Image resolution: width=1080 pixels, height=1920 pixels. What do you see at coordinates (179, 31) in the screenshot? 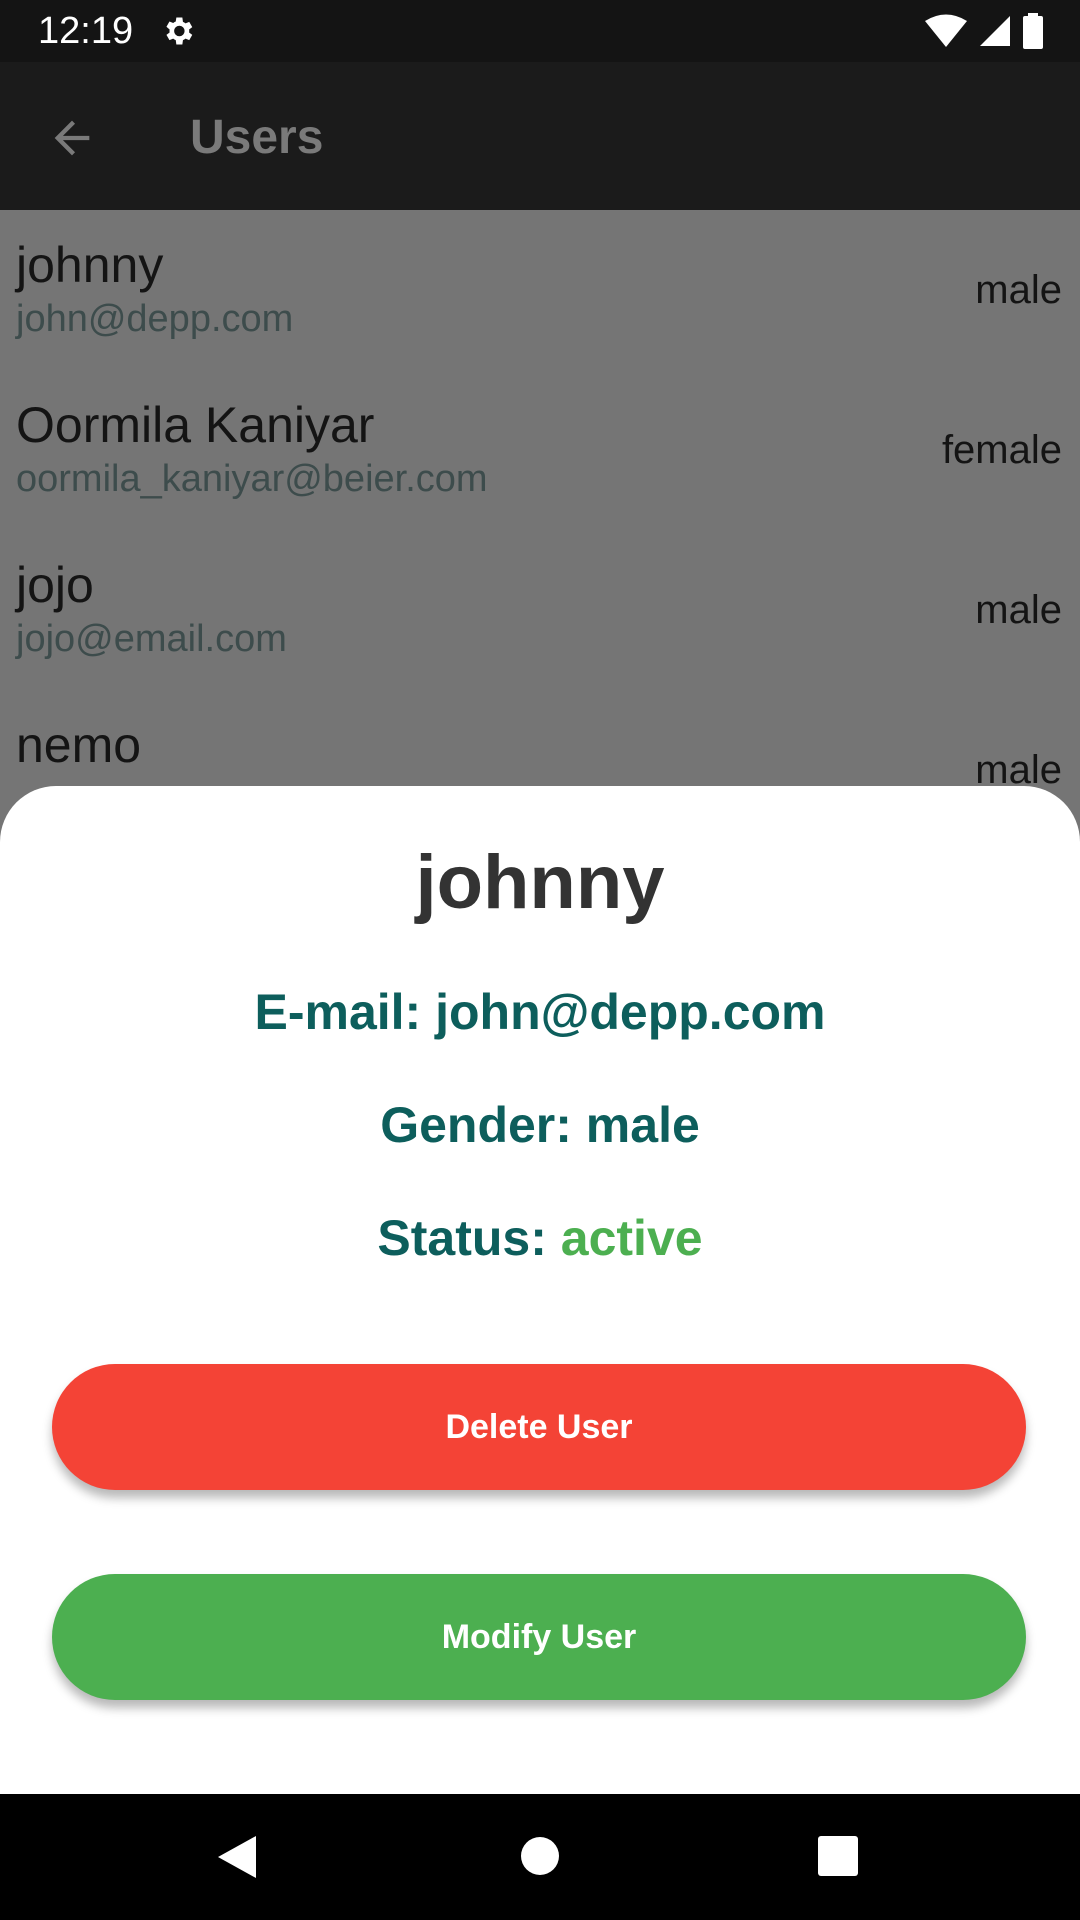
I see `gear-icon` at bounding box center [179, 31].